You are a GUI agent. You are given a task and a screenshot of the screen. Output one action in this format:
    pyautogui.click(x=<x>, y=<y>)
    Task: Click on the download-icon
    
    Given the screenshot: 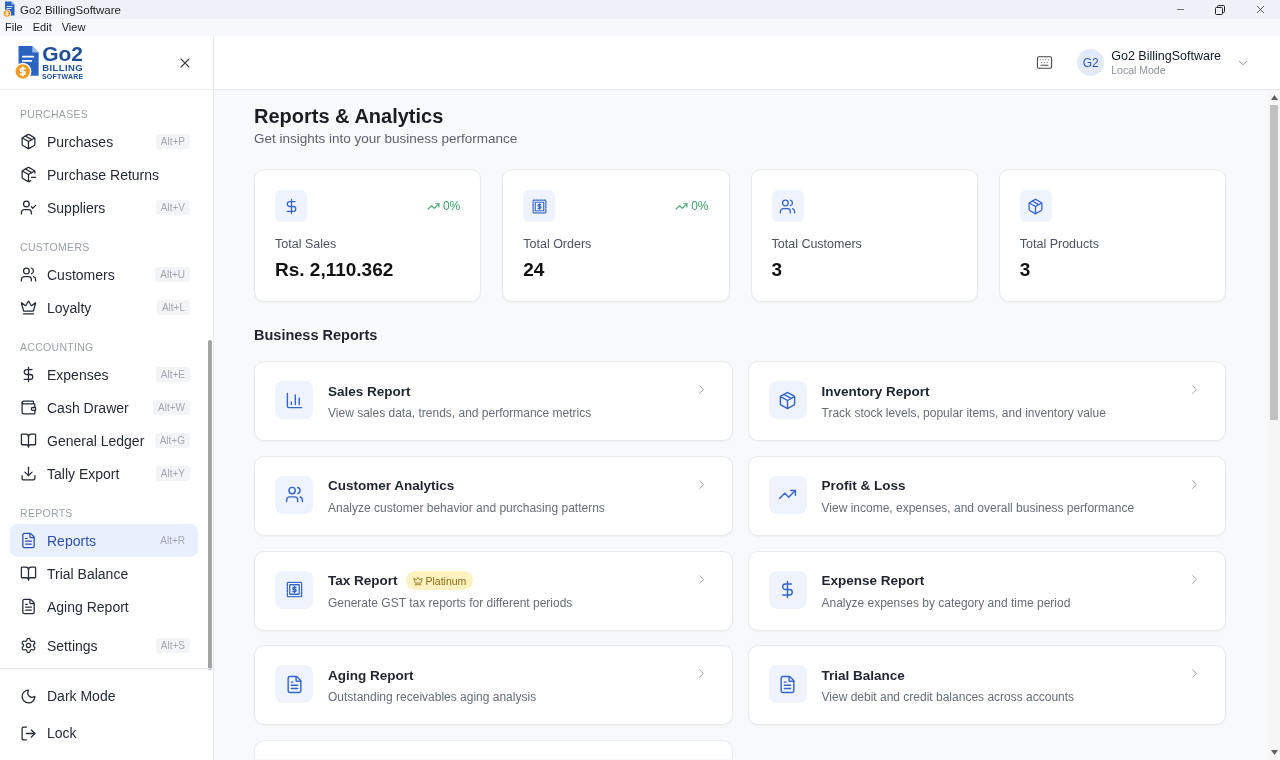 What is the action you would take?
    pyautogui.click(x=28, y=473)
    